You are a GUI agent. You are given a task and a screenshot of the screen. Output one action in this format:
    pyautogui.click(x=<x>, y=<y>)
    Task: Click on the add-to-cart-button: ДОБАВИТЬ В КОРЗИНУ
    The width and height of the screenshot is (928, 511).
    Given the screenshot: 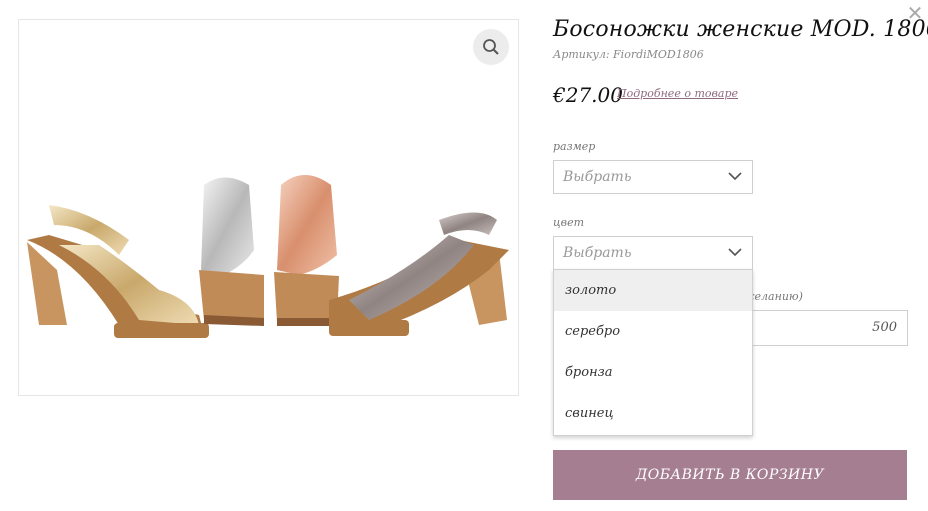 What is the action you would take?
    pyautogui.click(x=730, y=475)
    